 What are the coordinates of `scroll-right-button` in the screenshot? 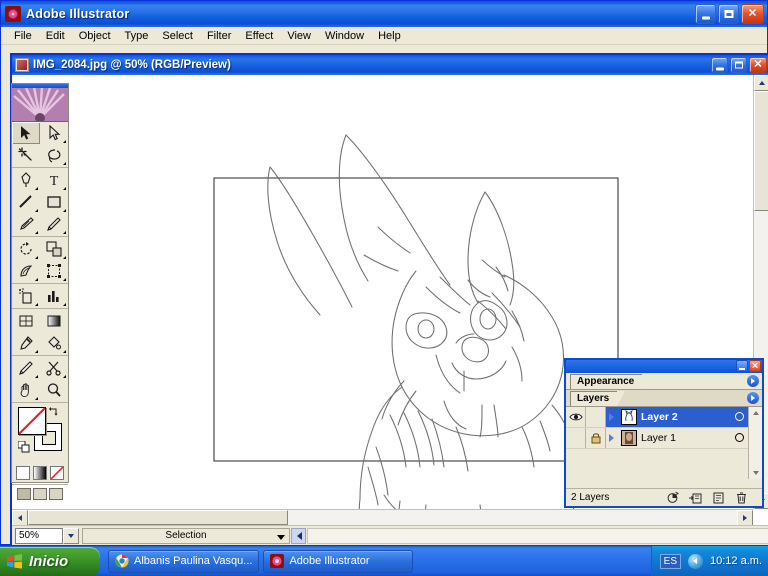 It's located at (745, 518).